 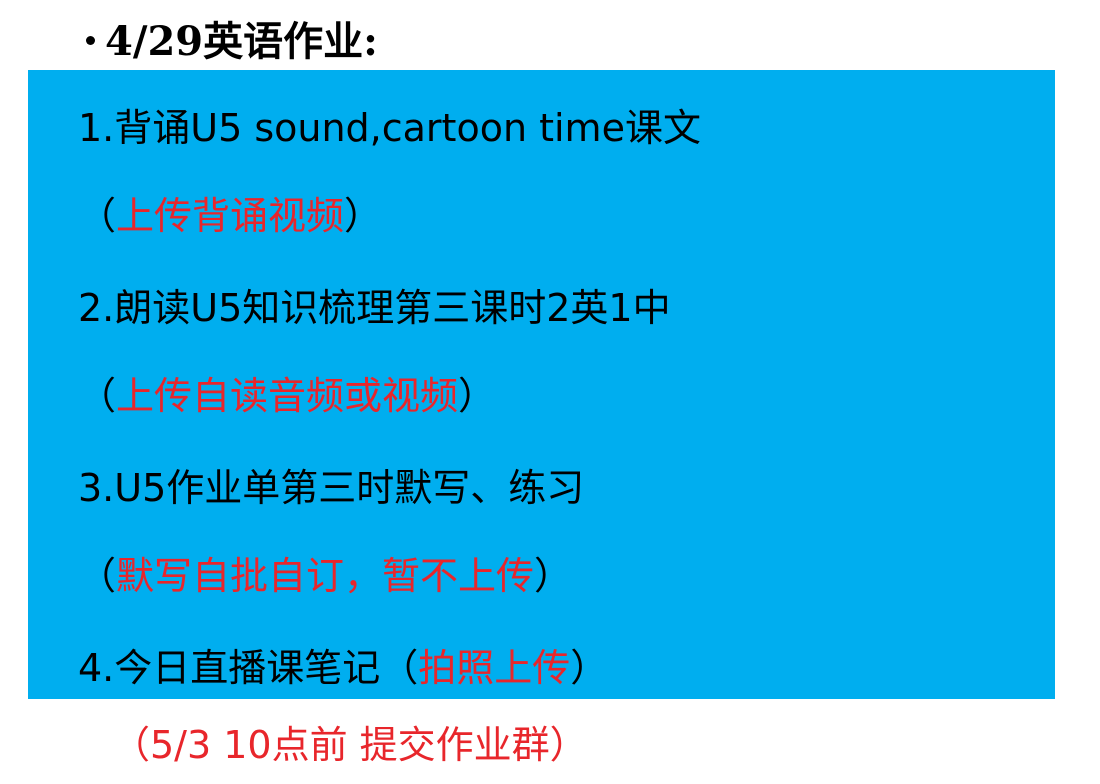 I want to click on item-3-main: 3.U5作业单第三时默写、练习, so click(x=331, y=488).